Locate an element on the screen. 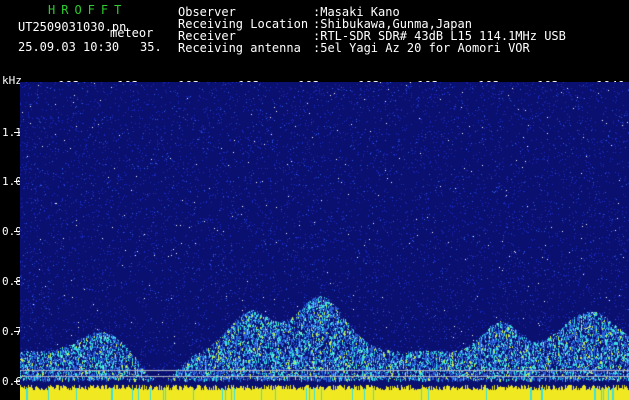  app-brand: HROFFT is located at coordinates (88, 10).